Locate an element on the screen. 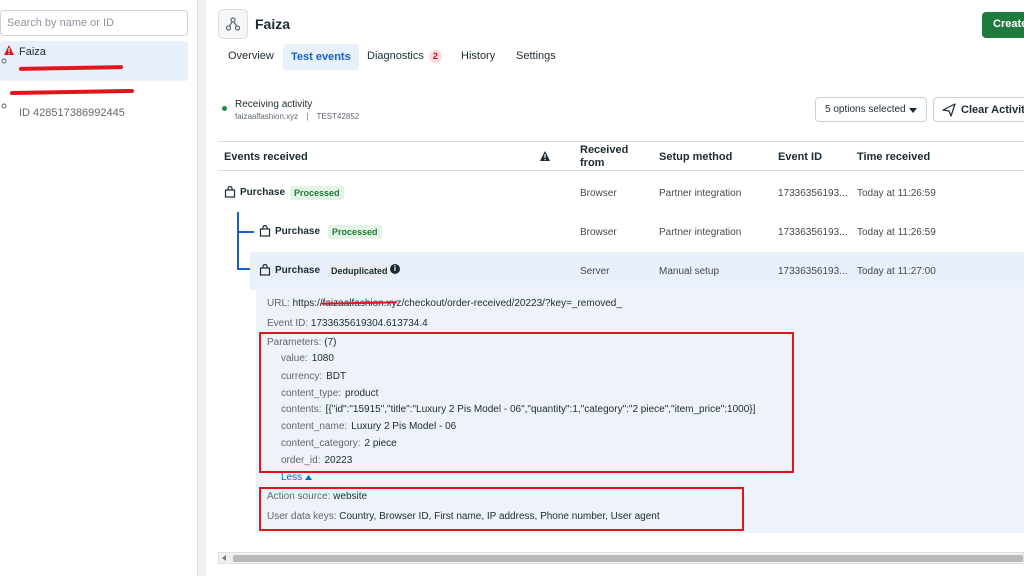  highlight-box-action-source is located at coordinates (501, 509).